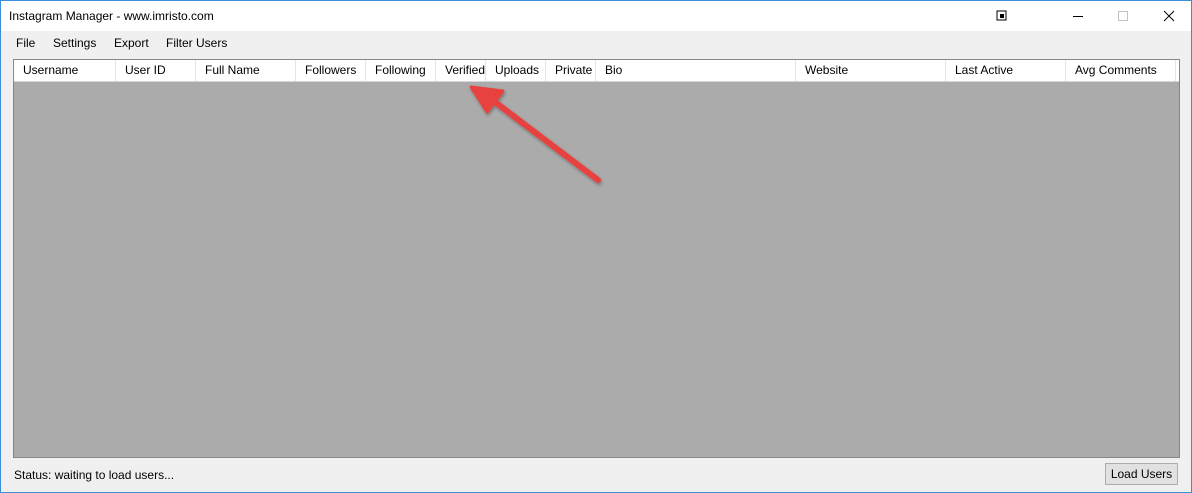 Image resolution: width=1192 pixels, height=493 pixels. I want to click on column-header-bio: Bio, so click(696, 70).